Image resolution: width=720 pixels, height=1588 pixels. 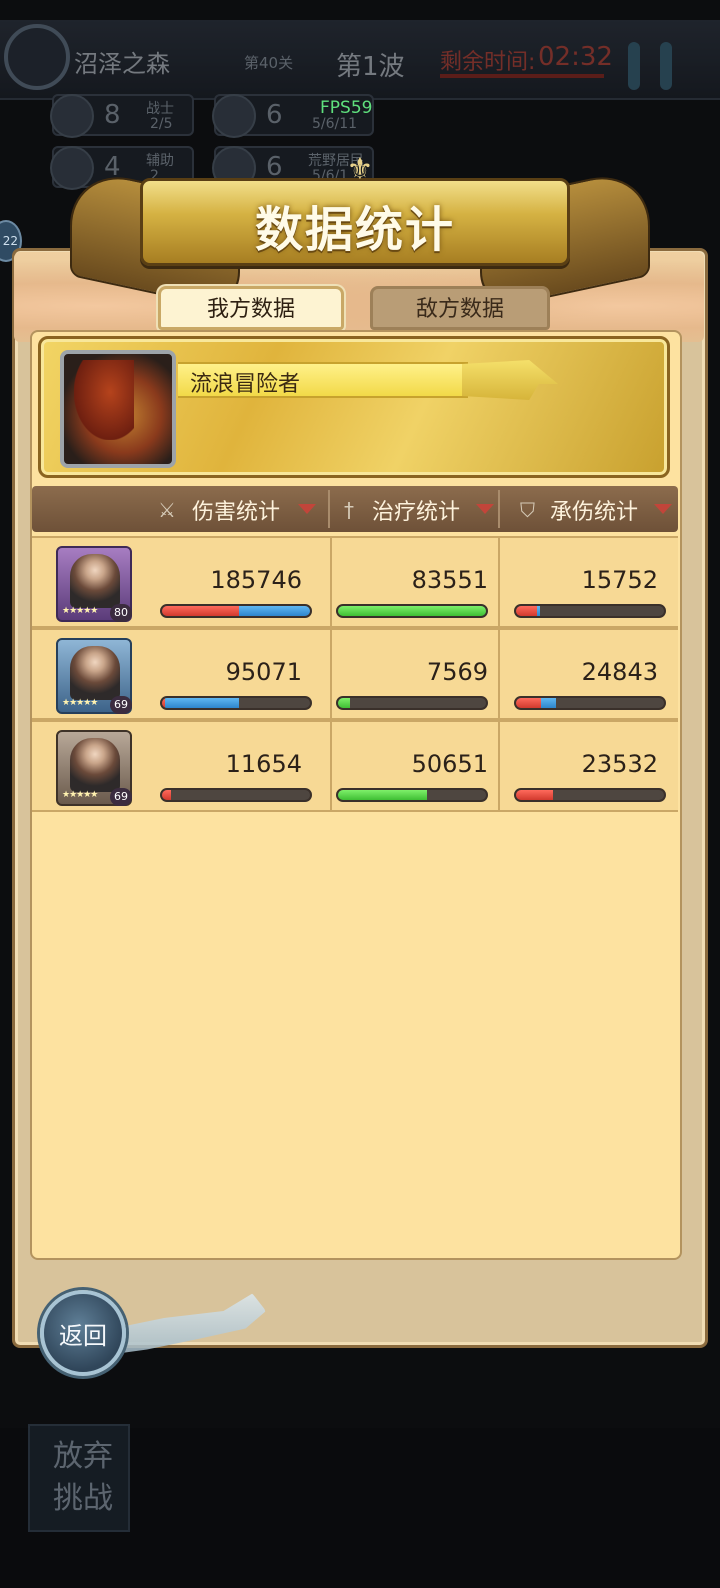 What do you see at coordinates (72, 168) in the screenshot?
I see `cross-icon` at bounding box center [72, 168].